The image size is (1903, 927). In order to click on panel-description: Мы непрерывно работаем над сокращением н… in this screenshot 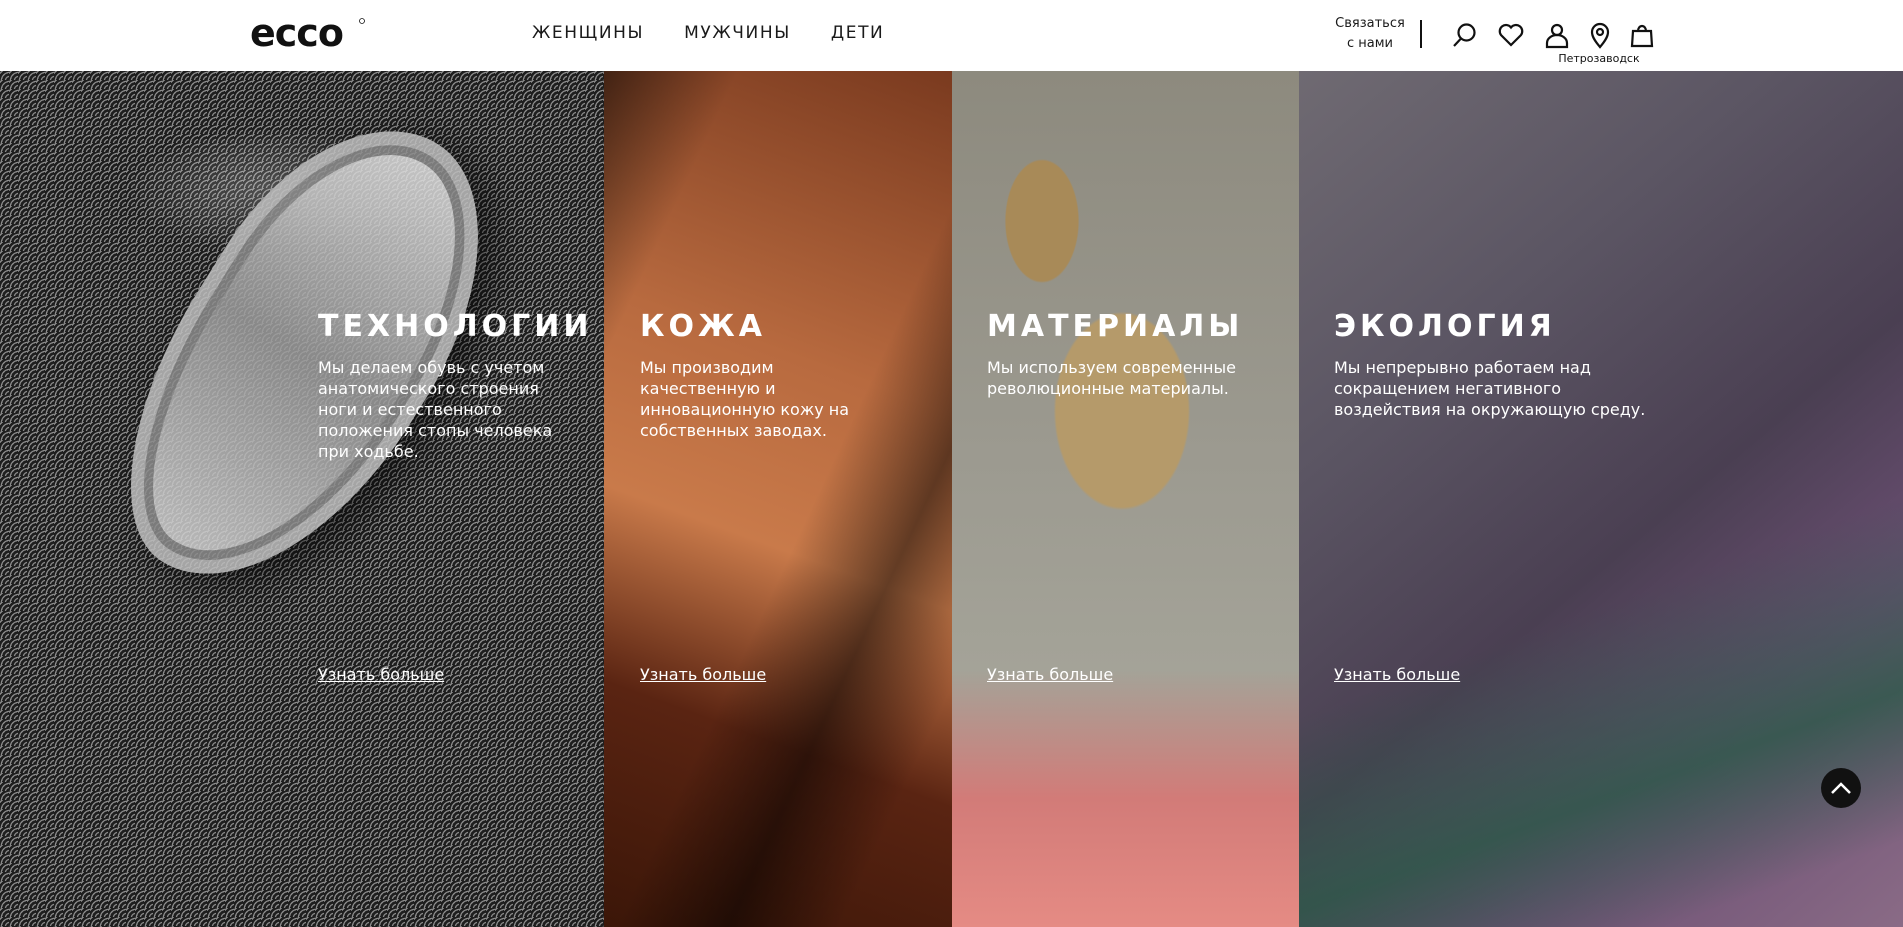, I will do `click(1490, 388)`.